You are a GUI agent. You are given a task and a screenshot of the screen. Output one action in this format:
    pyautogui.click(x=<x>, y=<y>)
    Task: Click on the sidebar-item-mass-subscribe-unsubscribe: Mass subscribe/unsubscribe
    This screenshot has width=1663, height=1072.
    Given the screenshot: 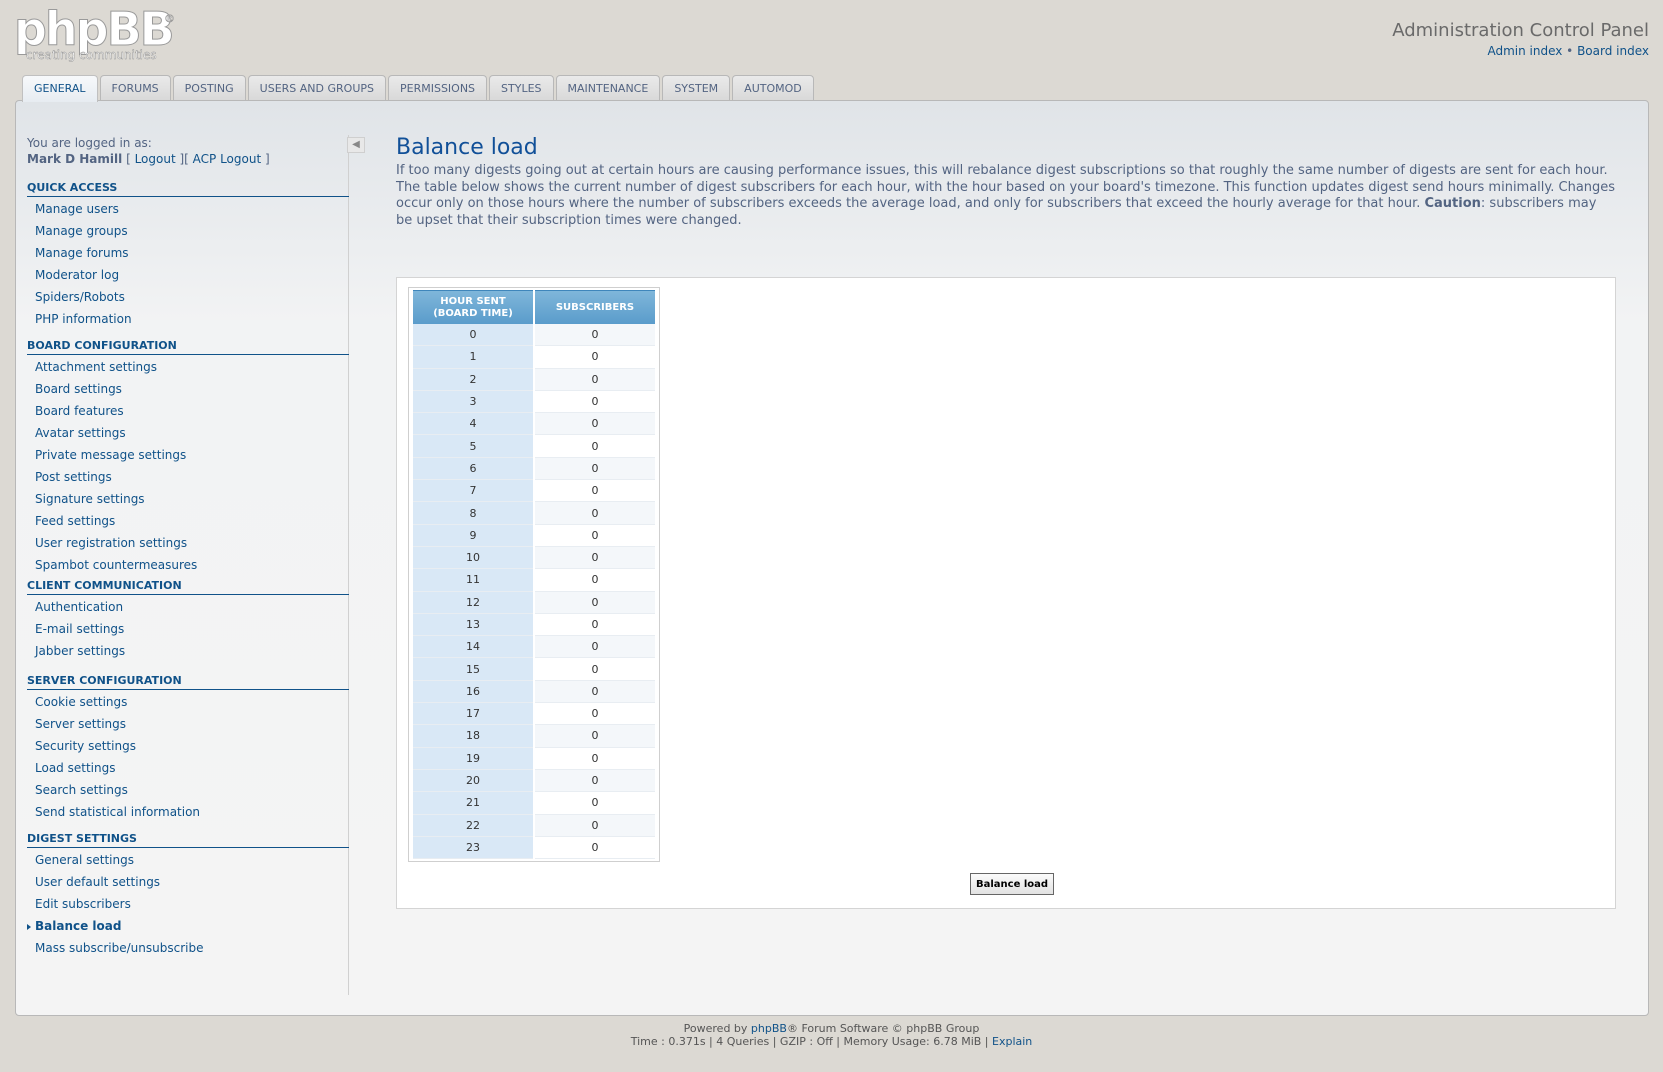 What is the action you would take?
    pyautogui.click(x=188, y=948)
    